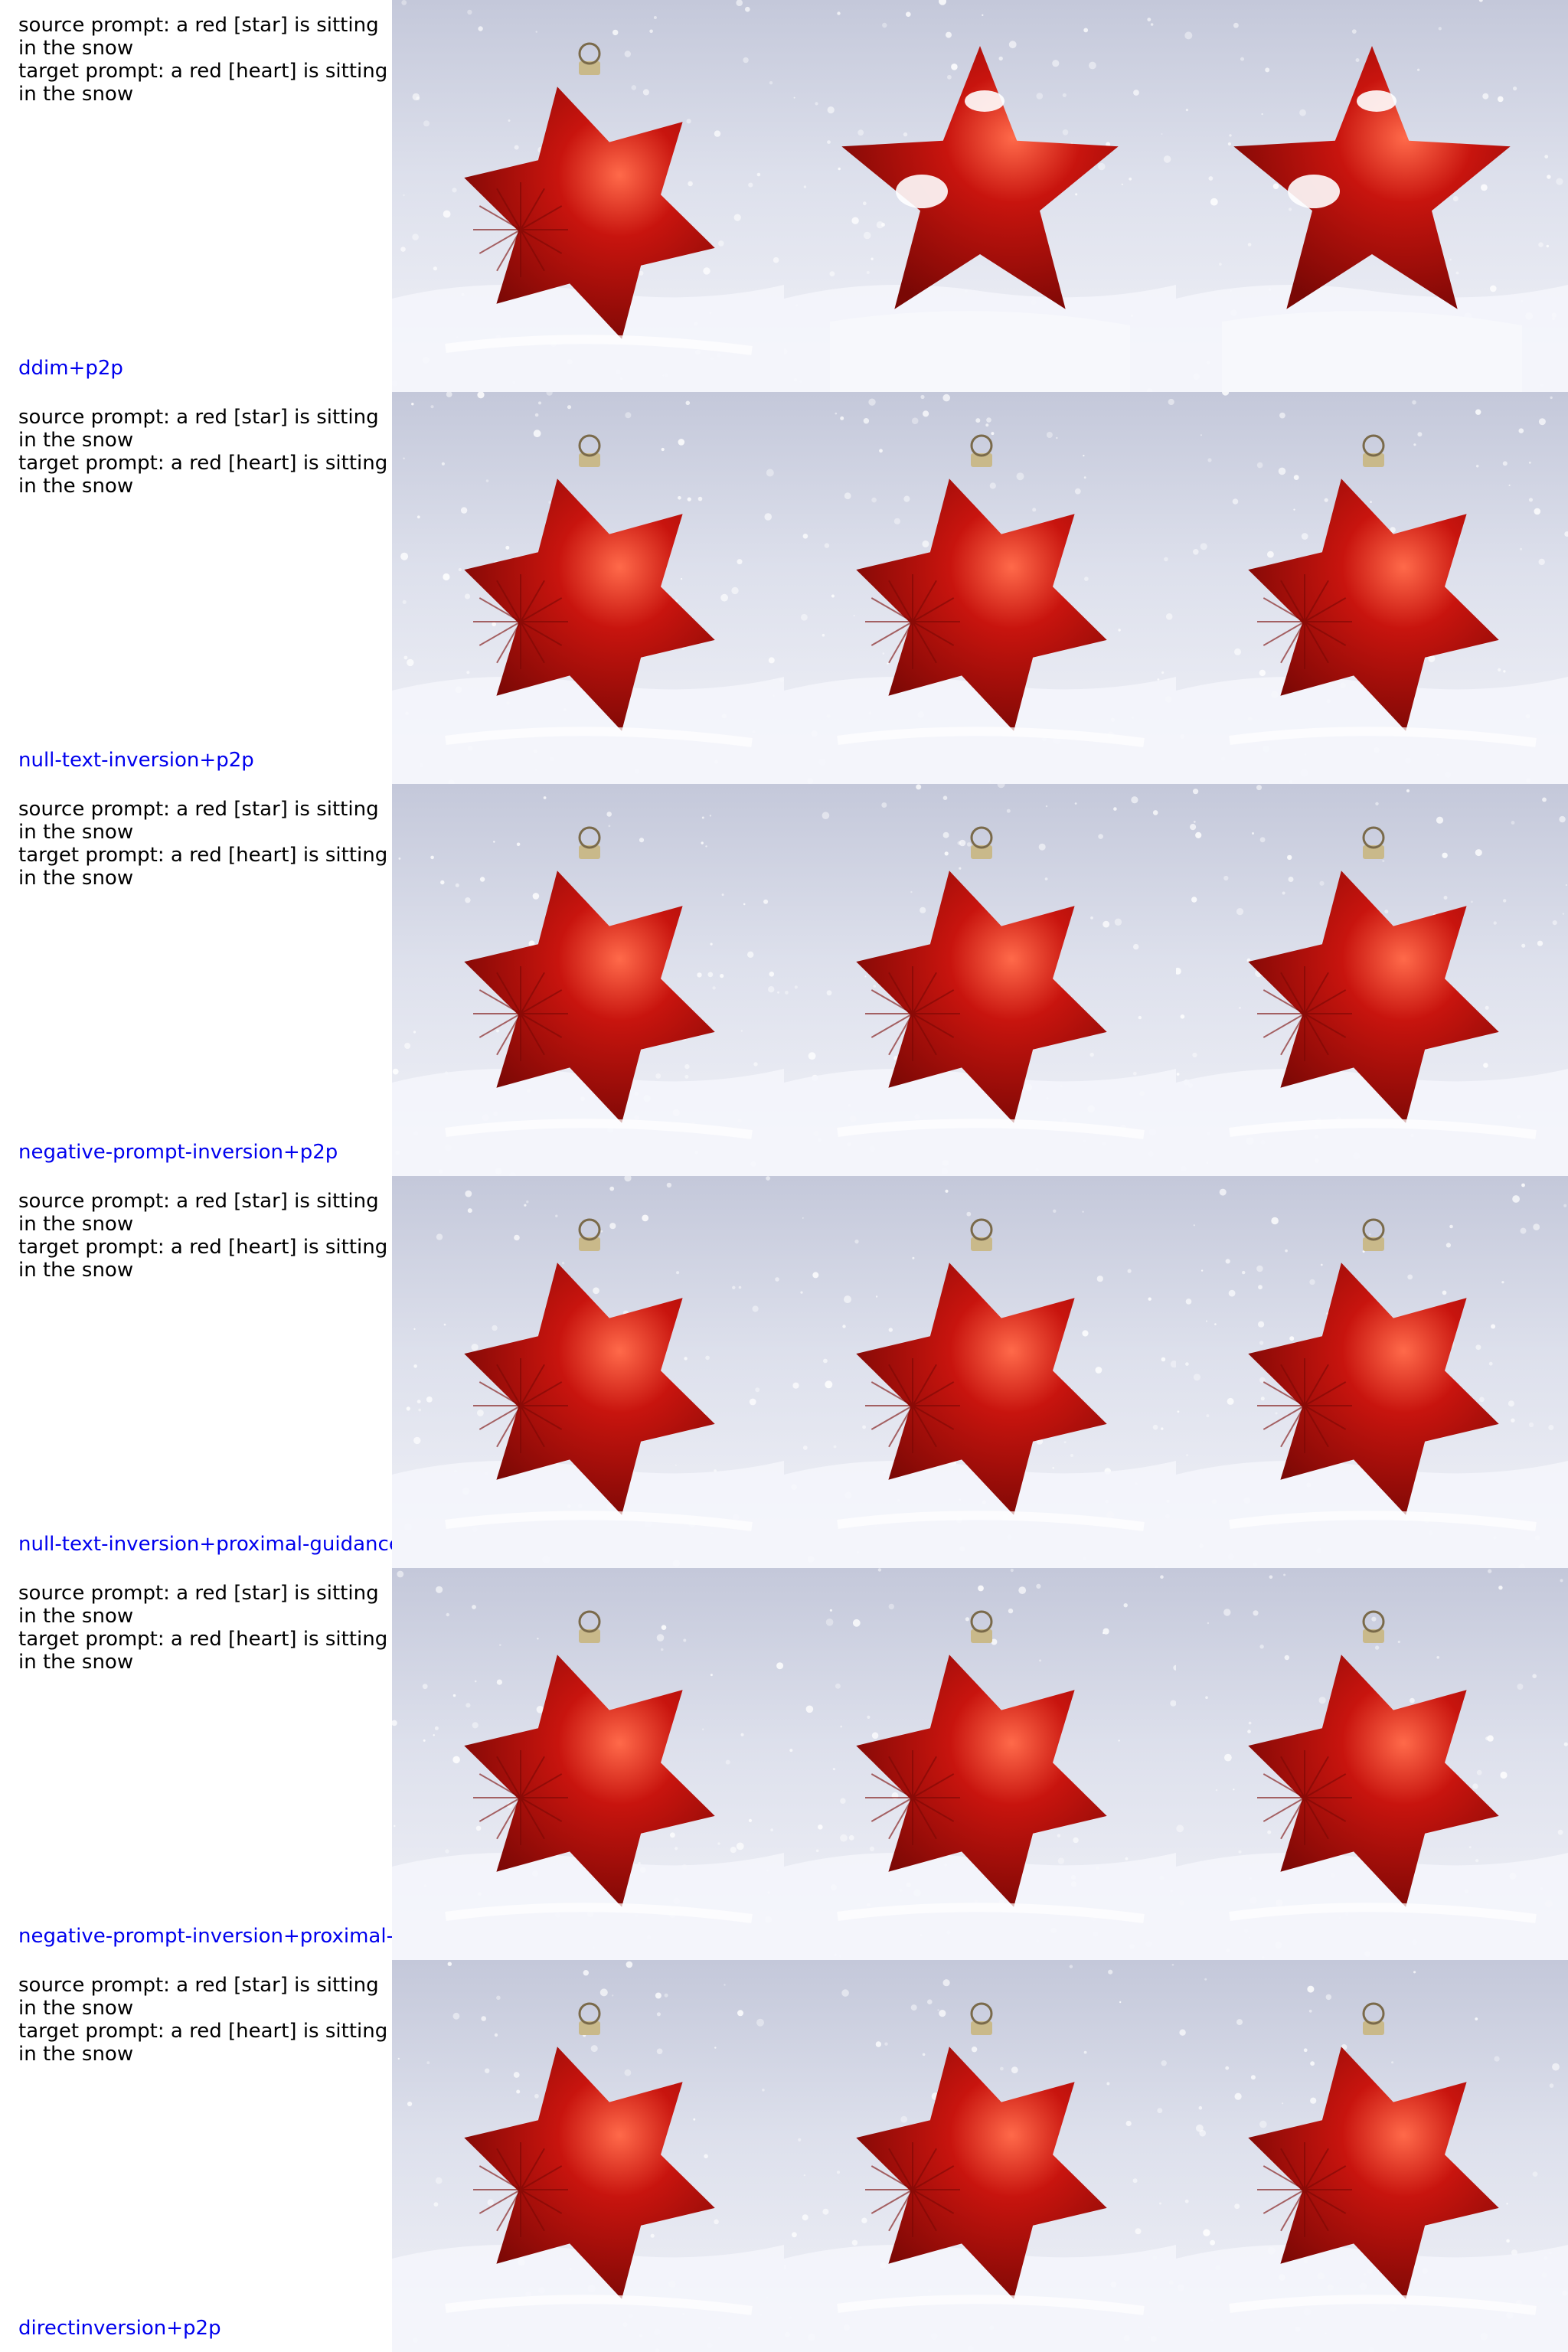 The height and width of the screenshot is (2352, 1568). I want to click on method-label: directinversion+p2p, so click(119, 2328).